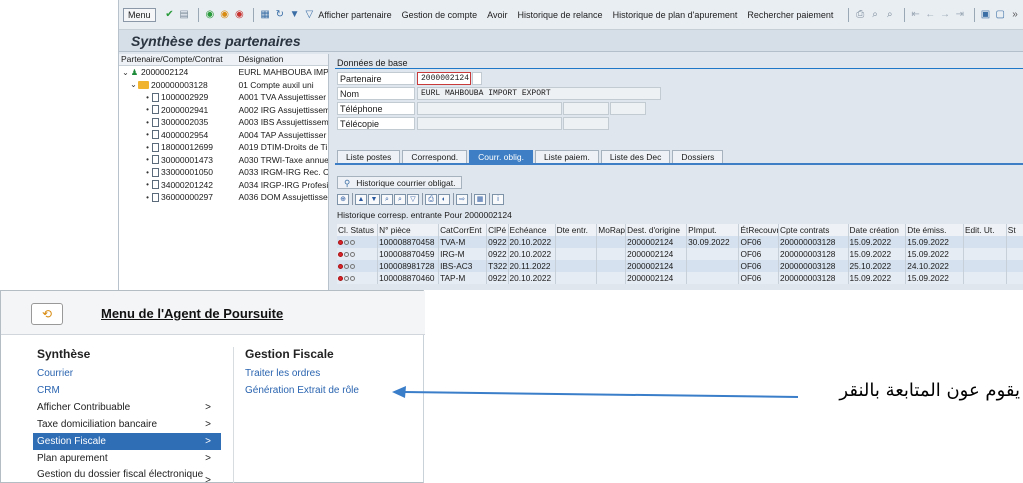  I want to click on annotation-arrow-head, so click(399, 392).